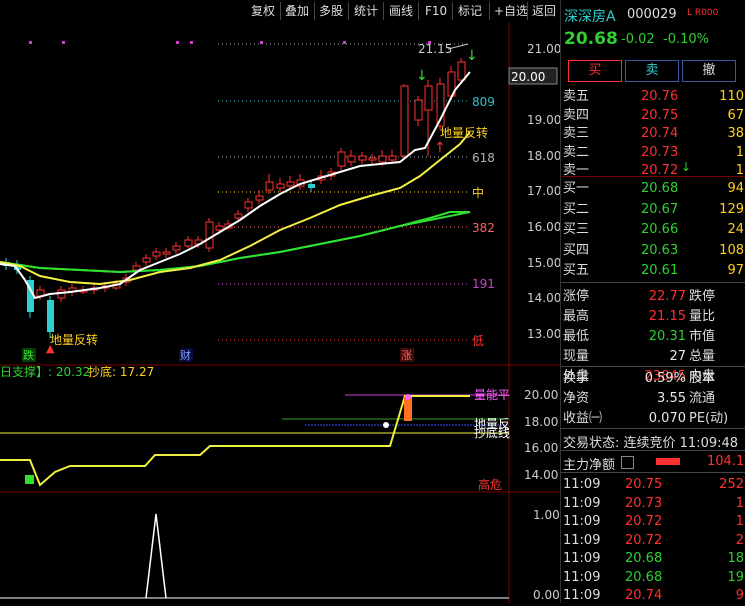 Image resolution: width=745 pixels, height=606 pixels. What do you see at coordinates (470, 11) in the screenshot?
I see `mark-button: 标记` at bounding box center [470, 11].